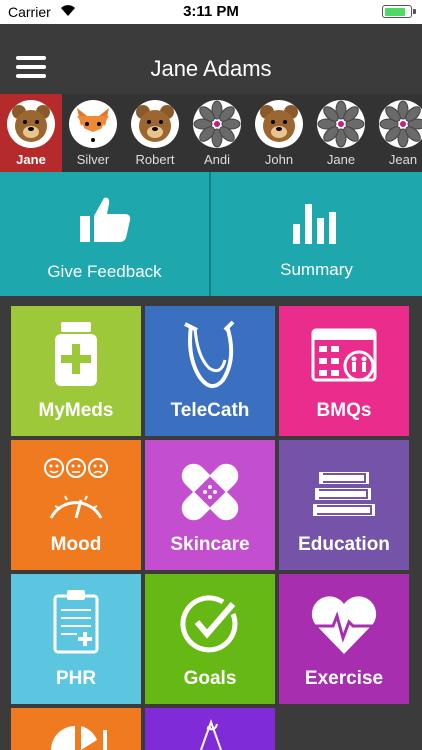 Image resolution: width=422 pixels, height=750 pixels. Describe the element at coordinates (210, 505) in the screenshot. I see `skincare-tile: Skincare` at that location.